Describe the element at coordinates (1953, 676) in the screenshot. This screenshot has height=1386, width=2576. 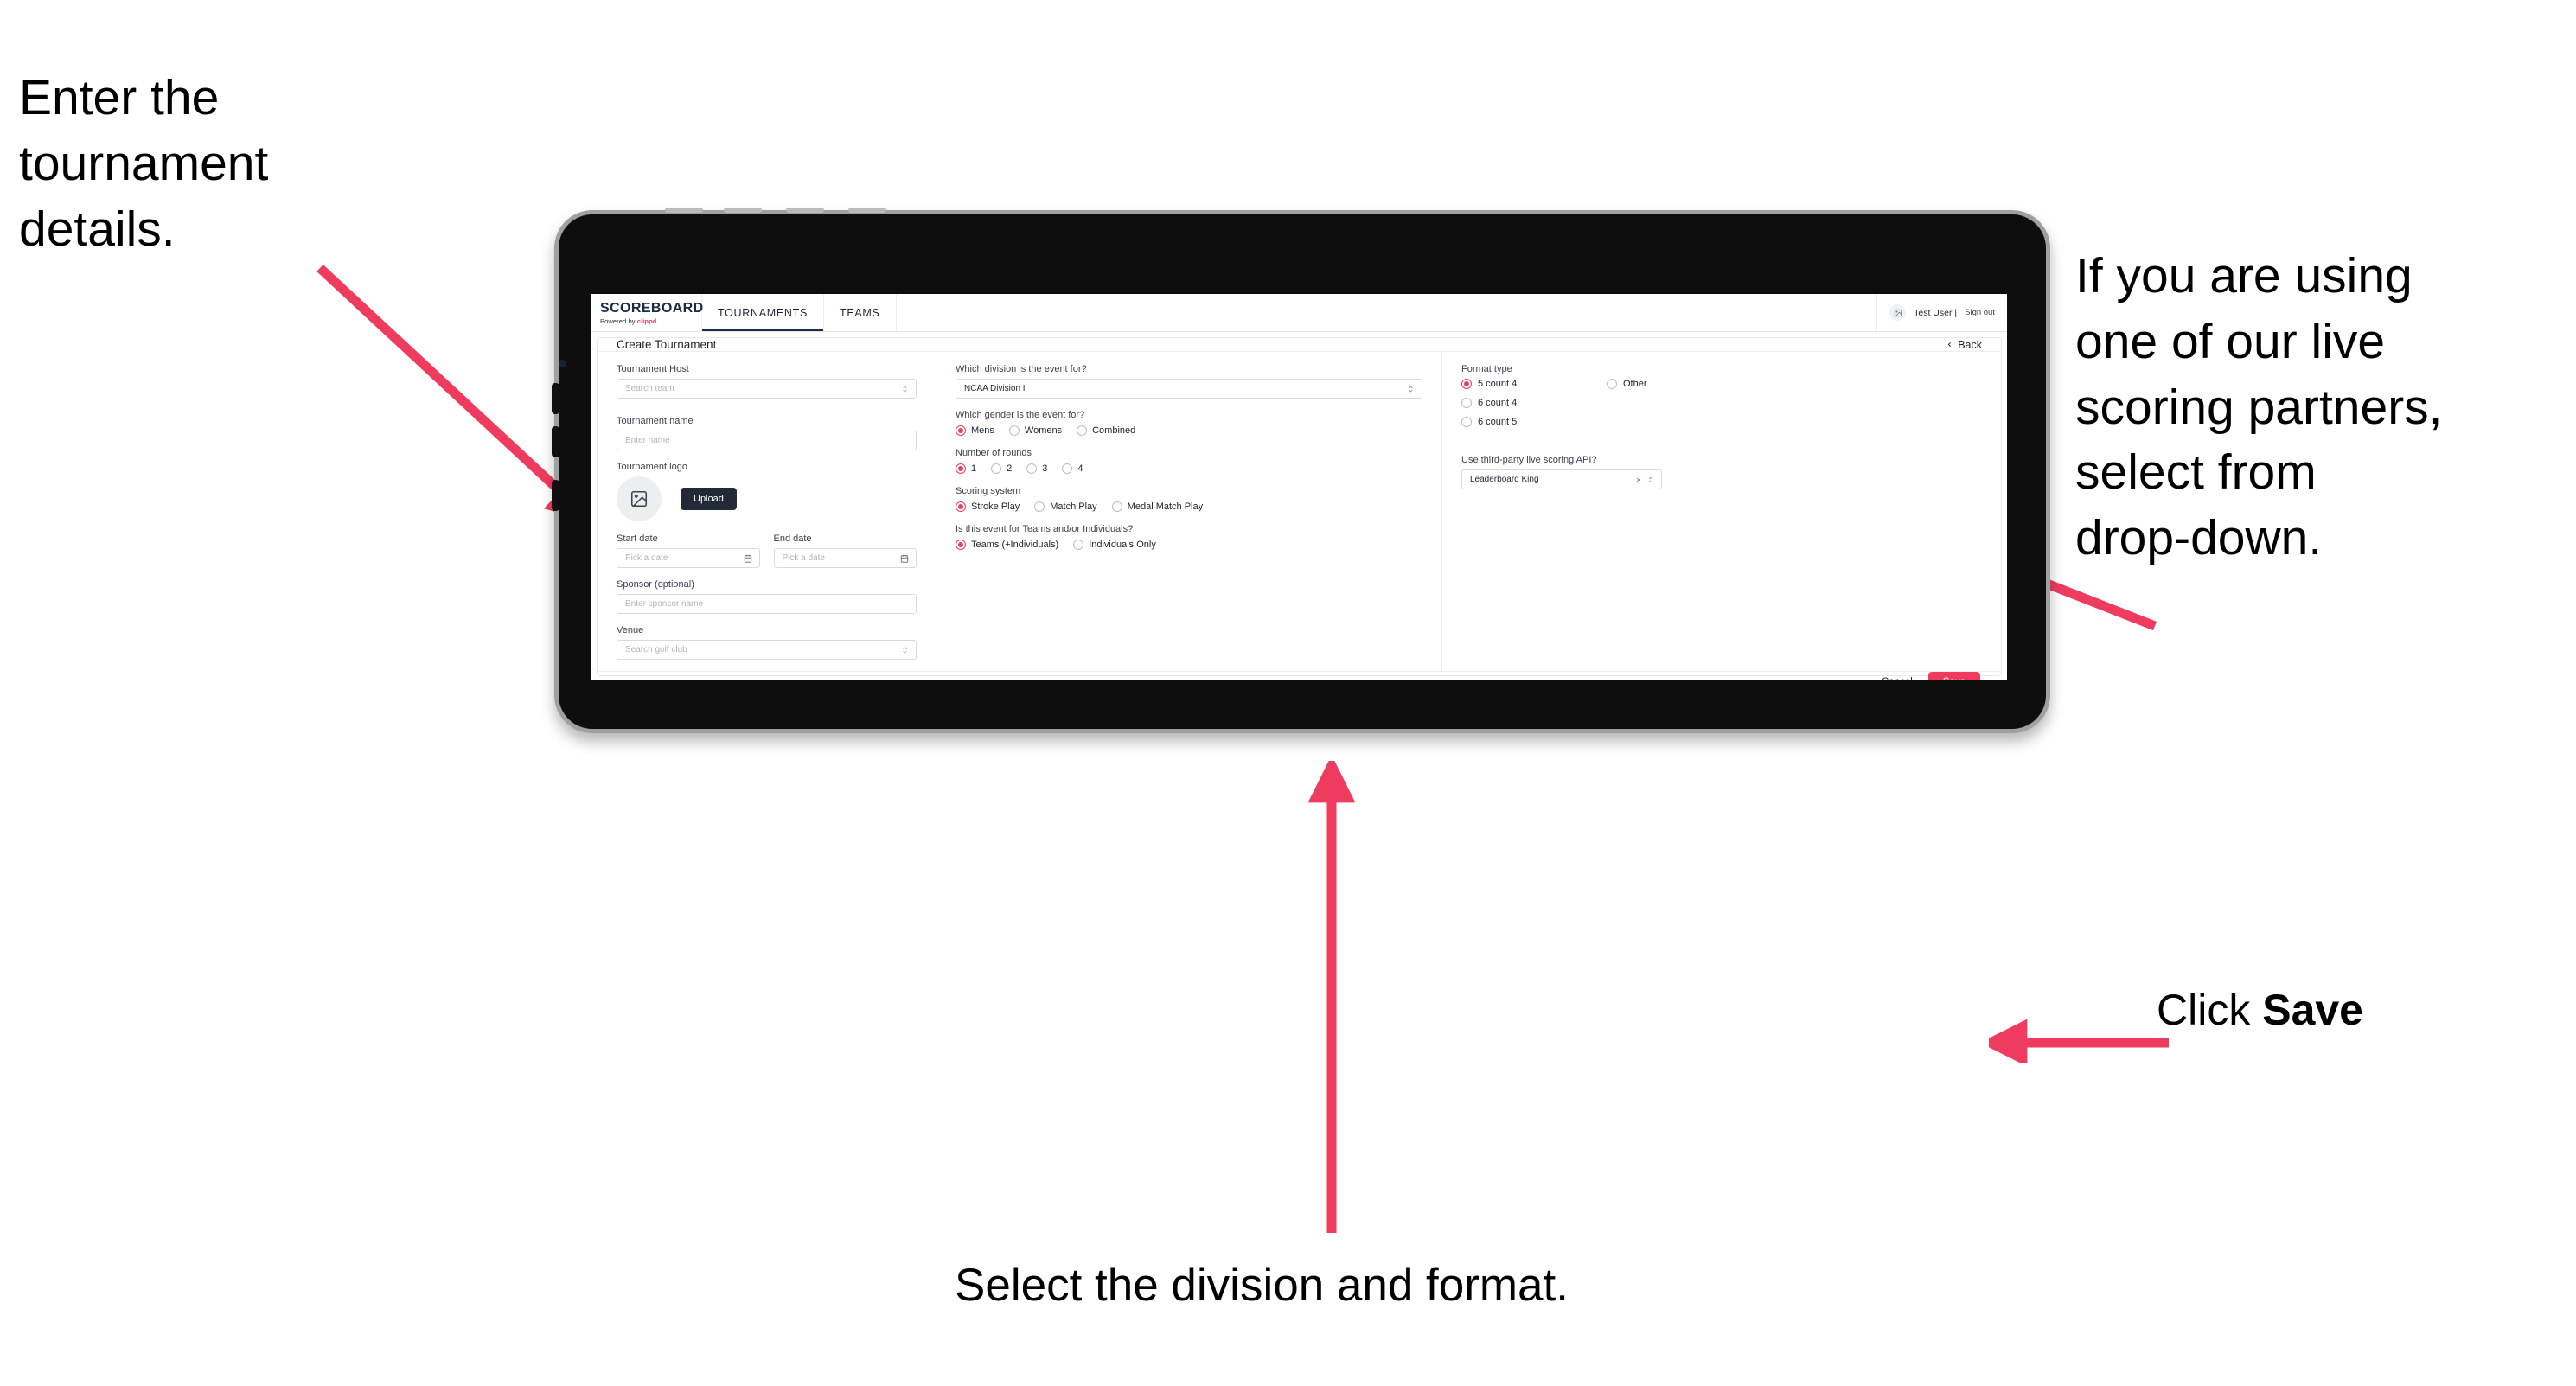
I see `save-button: Save` at that location.